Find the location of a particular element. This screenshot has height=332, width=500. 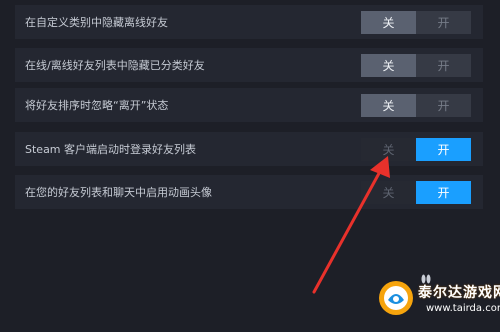

toggle-animated-avatars: 关 开 is located at coordinates (416, 192).